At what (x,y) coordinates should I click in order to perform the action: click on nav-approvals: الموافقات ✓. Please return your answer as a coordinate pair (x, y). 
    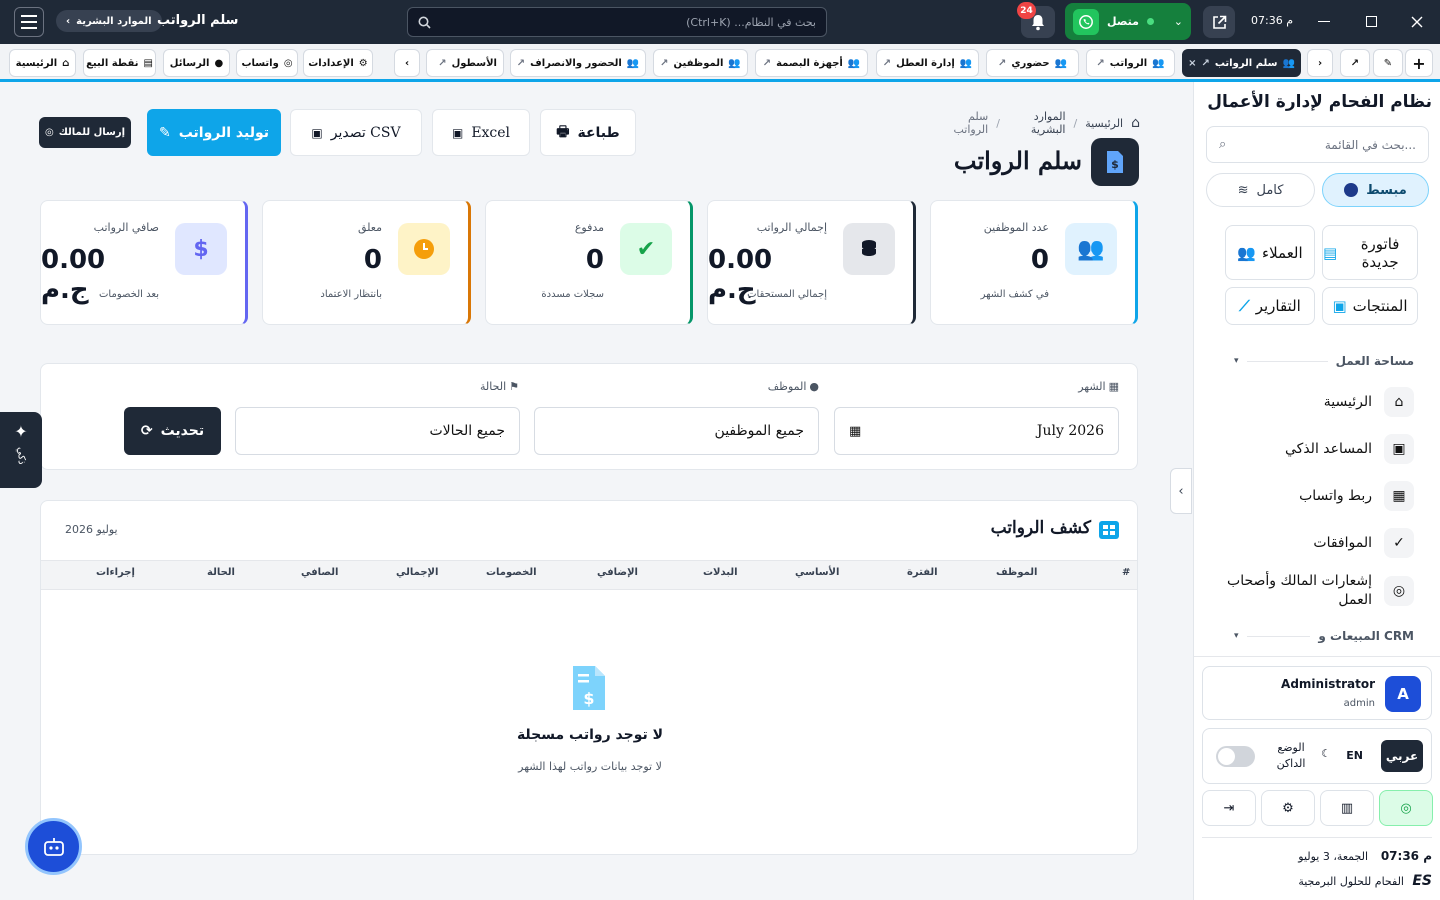
    Looking at the image, I should click on (1314, 543).